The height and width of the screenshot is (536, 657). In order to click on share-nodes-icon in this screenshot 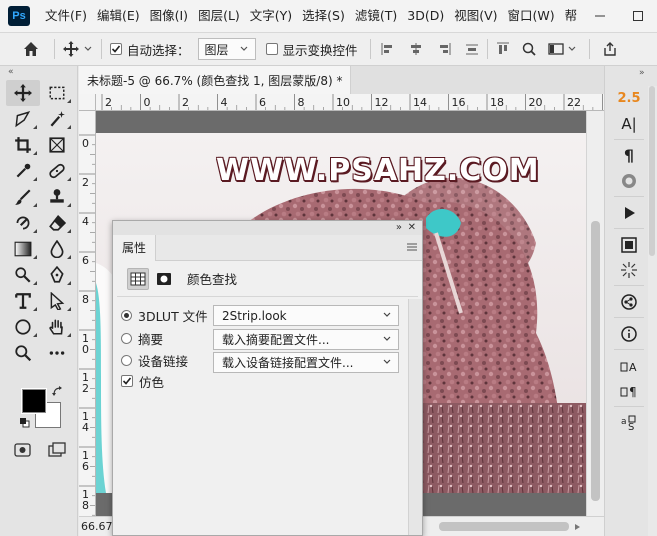, I will do `click(629, 301)`.